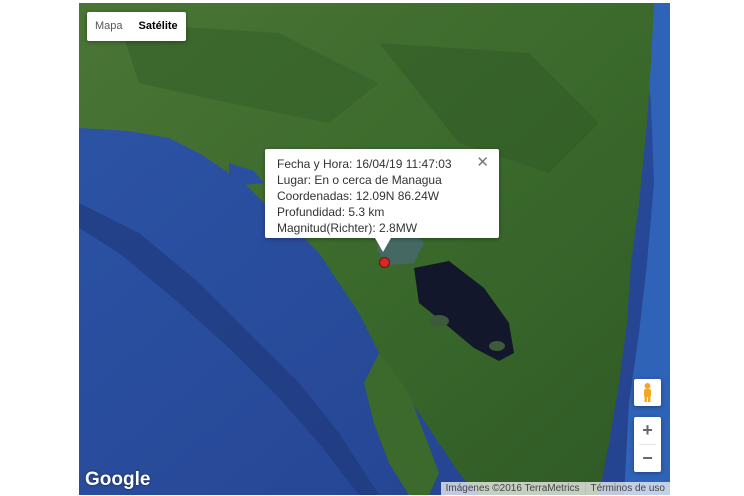 This screenshot has width=744, height=496. What do you see at coordinates (512, 488) in the screenshot?
I see `imagery-credit: Imágenes ©2016 TerraMetrics` at bounding box center [512, 488].